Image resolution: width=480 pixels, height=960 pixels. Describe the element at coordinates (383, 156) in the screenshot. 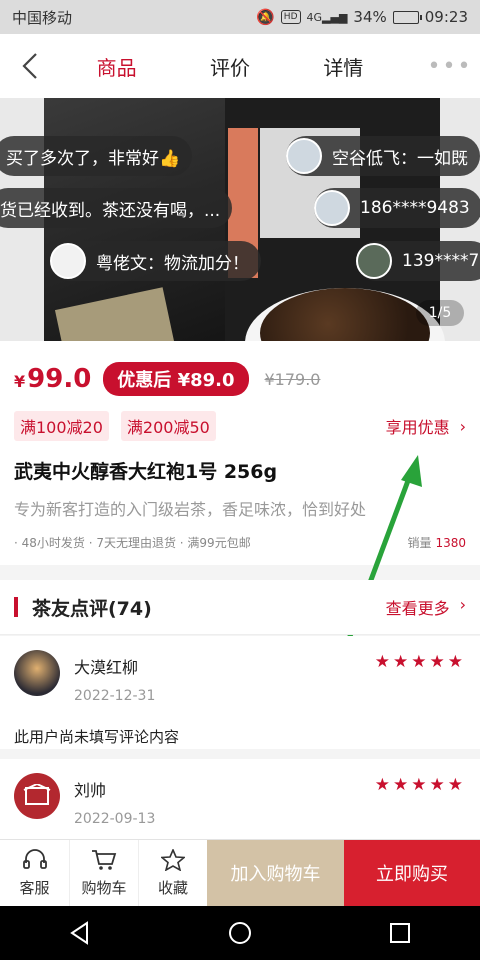

I see `barrage-bubble: 空谷低飞：一如既` at that location.